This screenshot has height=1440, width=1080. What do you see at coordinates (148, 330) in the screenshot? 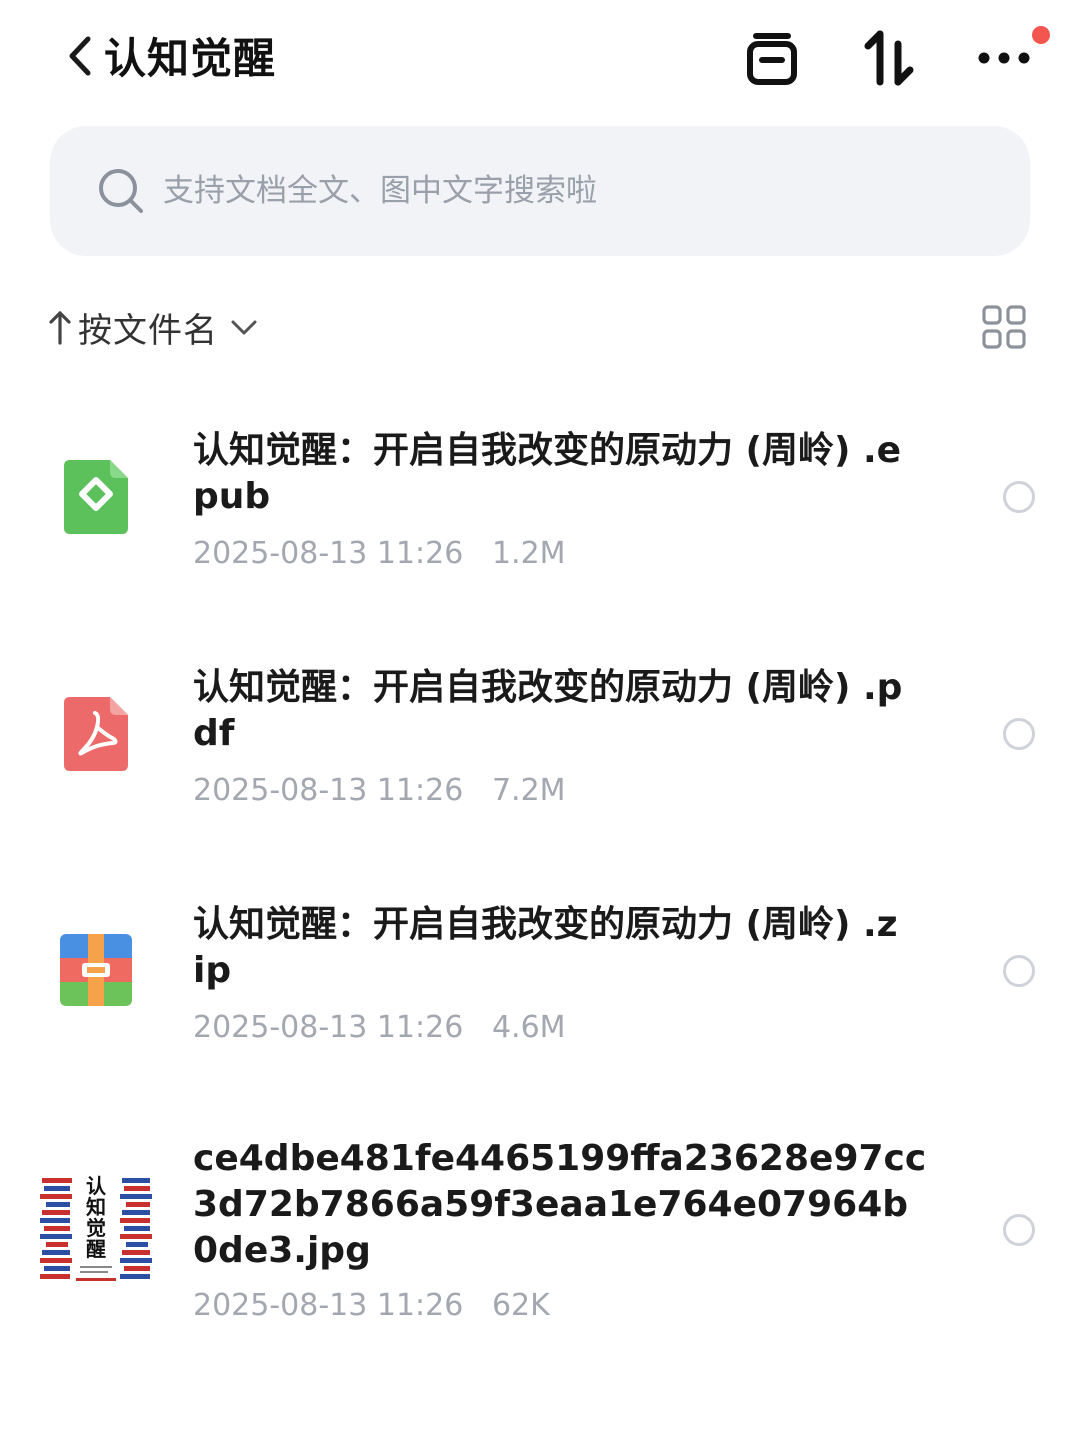
I see `sort-label: 按文件名` at bounding box center [148, 330].